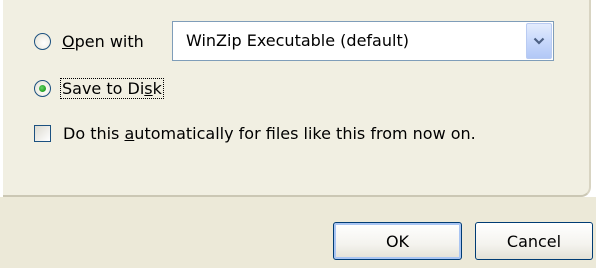 This screenshot has height=268, width=596. I want to click on open-with-option: Open with, so click(89, 41).